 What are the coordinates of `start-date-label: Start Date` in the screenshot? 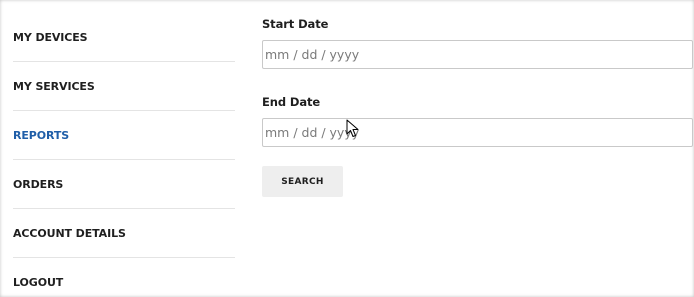 It's located at (295, 24).